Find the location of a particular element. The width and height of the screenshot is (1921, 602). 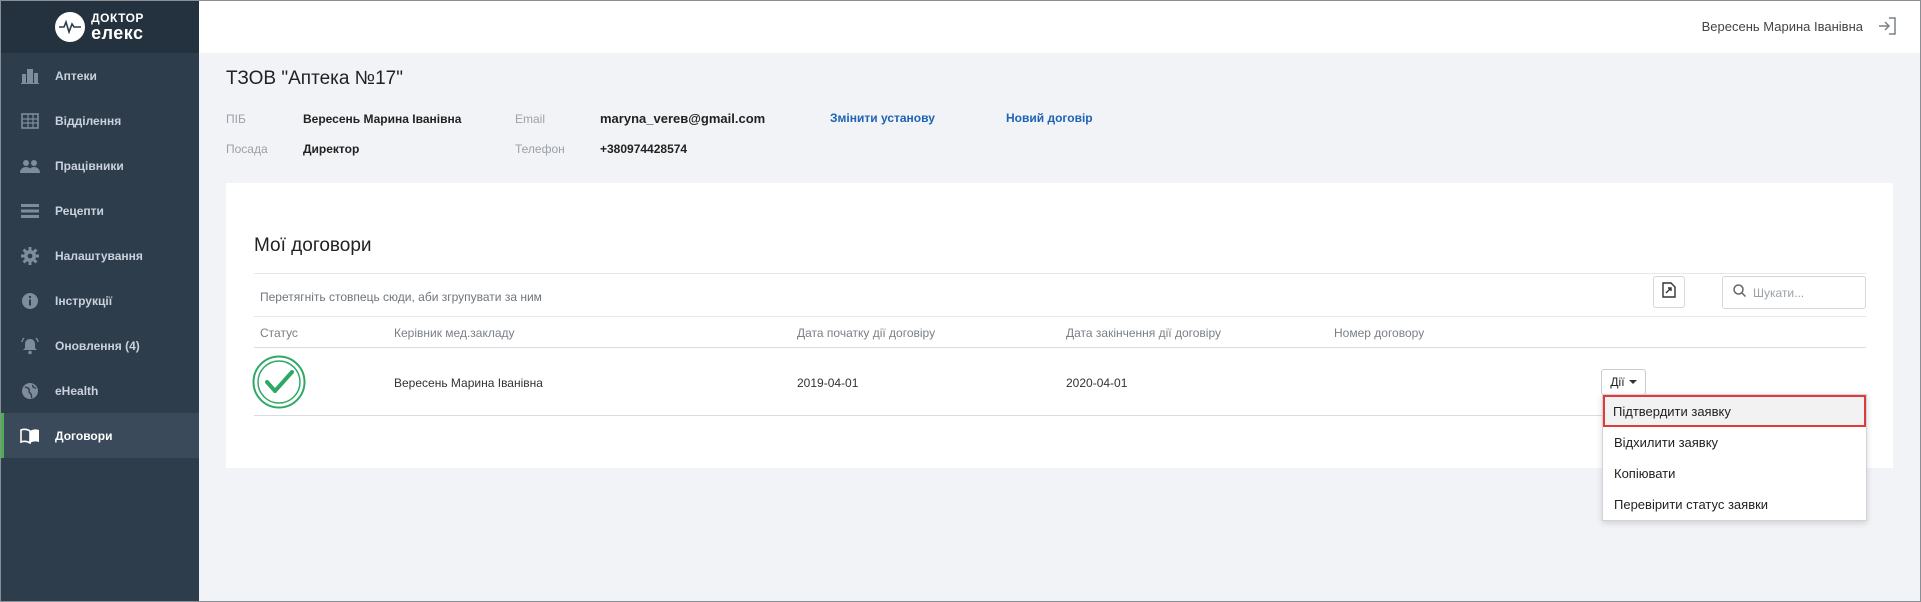

position-value: Директор is located at coordinates (331, 149).